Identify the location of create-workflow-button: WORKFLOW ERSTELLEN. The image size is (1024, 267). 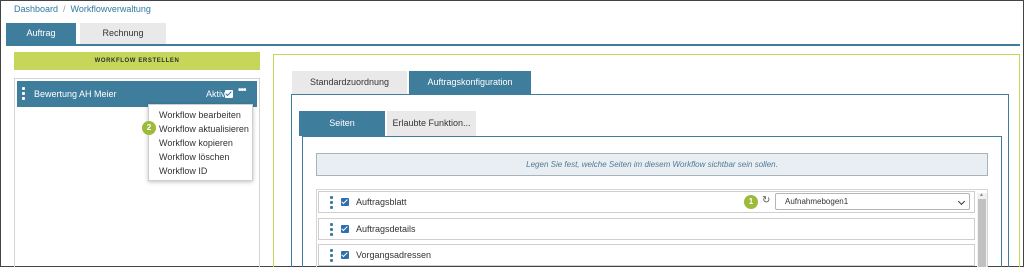
(137, 61).